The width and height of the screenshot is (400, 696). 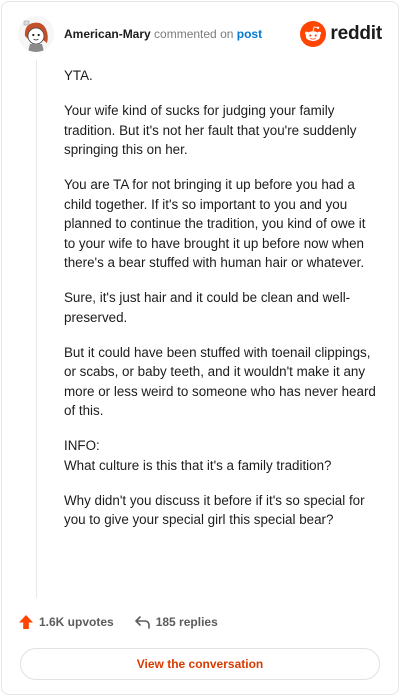 What do you see at coordinates (193, 34) in the screenshot?
I see `action-text: commented on` at bounding box center [193, 34].